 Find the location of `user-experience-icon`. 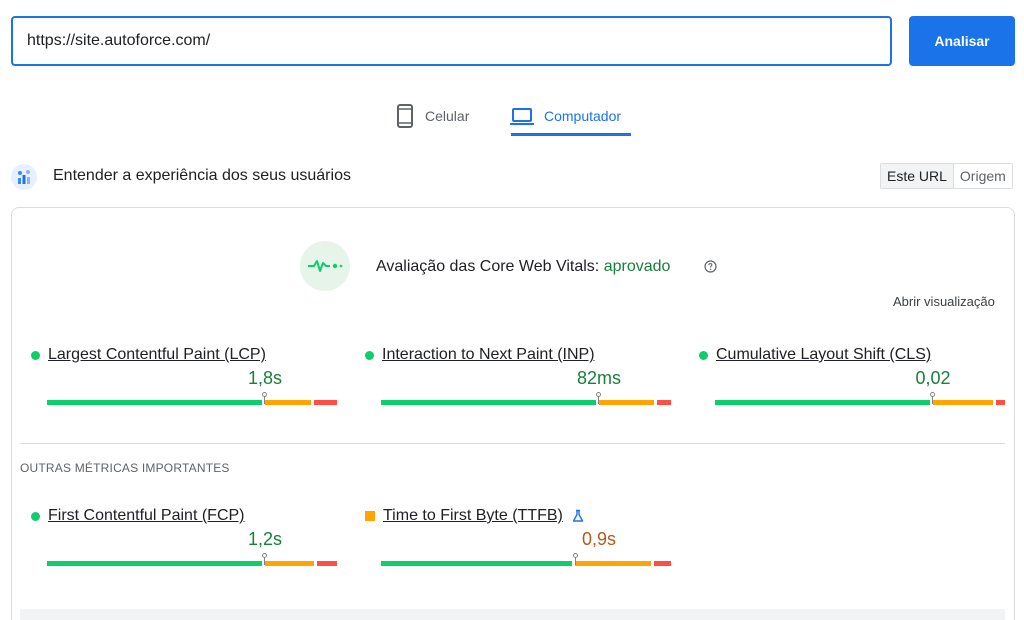

user-experience-icon is located at coordinates (24, 177).